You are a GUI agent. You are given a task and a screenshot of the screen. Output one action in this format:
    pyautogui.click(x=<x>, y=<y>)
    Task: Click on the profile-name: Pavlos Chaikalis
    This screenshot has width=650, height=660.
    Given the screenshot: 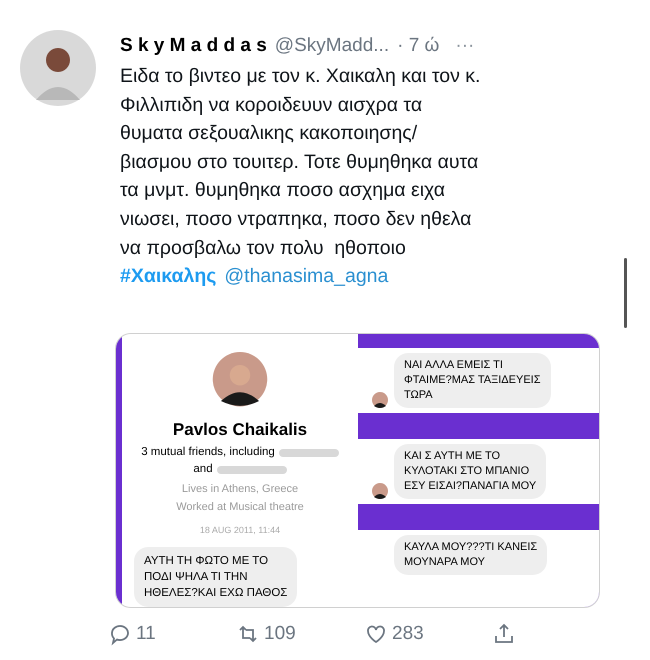 What is the action you would take?
    pyautogui.click(x=240, y=429)
    